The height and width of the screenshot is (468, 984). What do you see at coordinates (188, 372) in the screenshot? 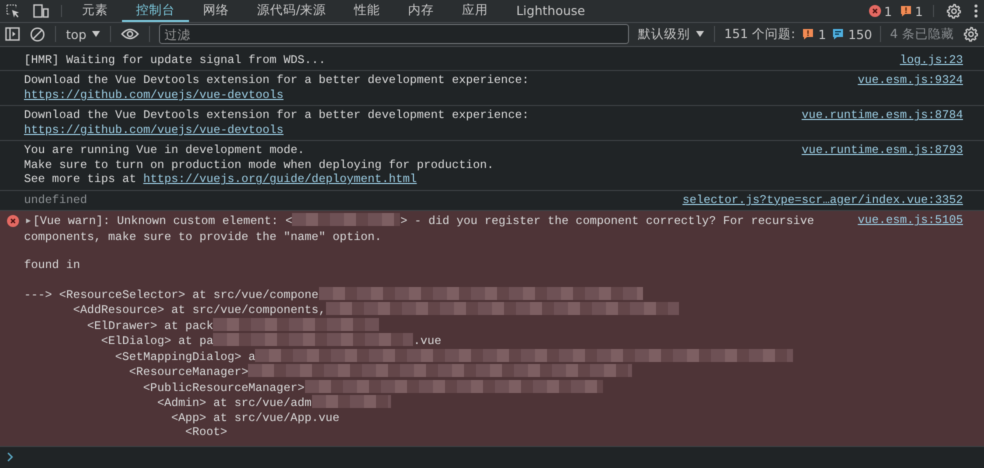
I see `stack-frame: <ResourceManager>` at bounding box center [188, 372].